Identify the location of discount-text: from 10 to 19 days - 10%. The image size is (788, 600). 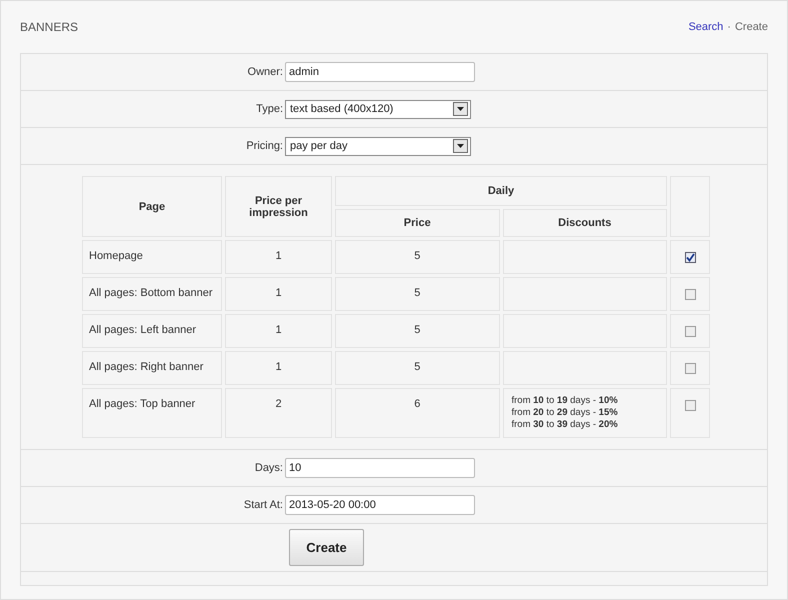
(565, 401).